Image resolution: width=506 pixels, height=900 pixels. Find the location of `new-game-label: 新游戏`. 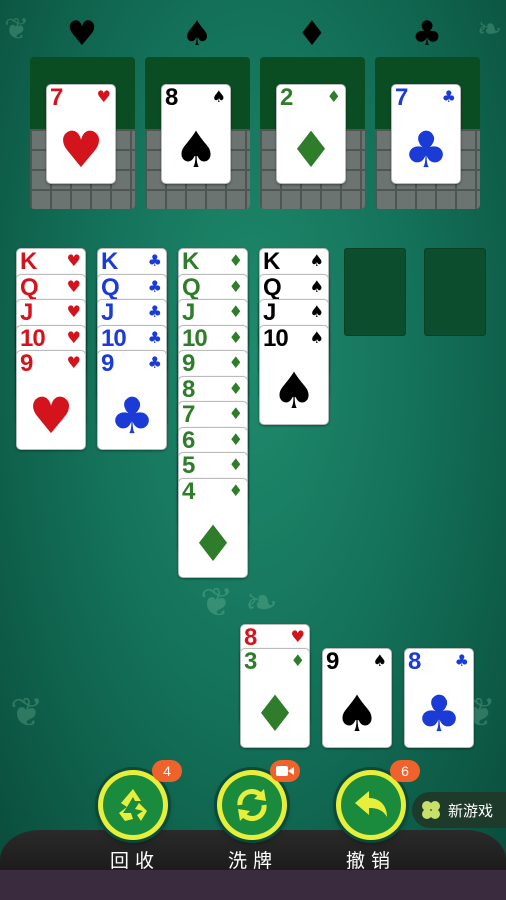

new-game-label: 新游戏 is located at coordinates (471, 811).